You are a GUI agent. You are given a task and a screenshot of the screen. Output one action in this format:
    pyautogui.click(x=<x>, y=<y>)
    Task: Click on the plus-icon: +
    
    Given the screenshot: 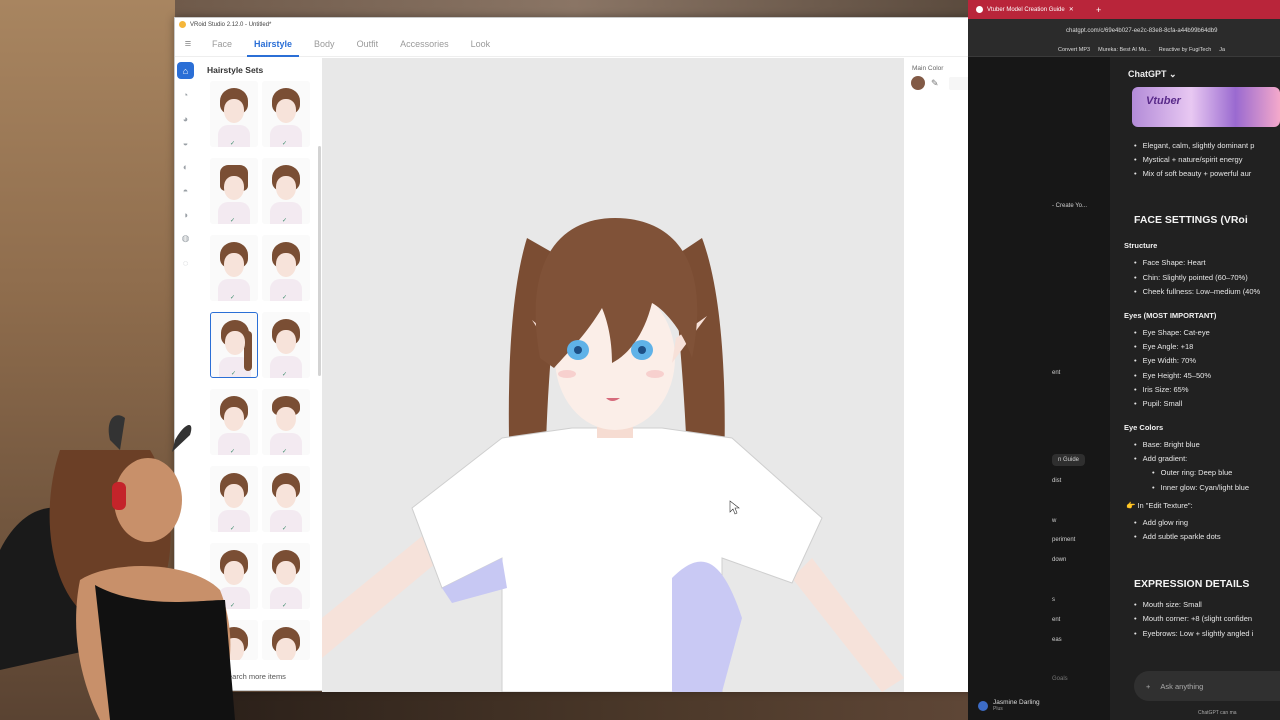 What is the action you would take?
    pyautogui.click(x=1148, y=686)
    